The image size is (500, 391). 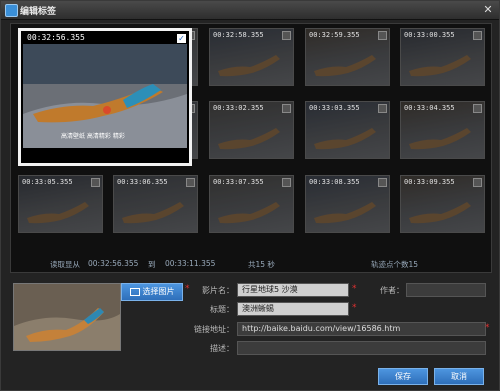 What do you see at coordinates (181, 38) in the screenshot?
I see `checkmark-icon: ✓` at bounding box center [181, 38].